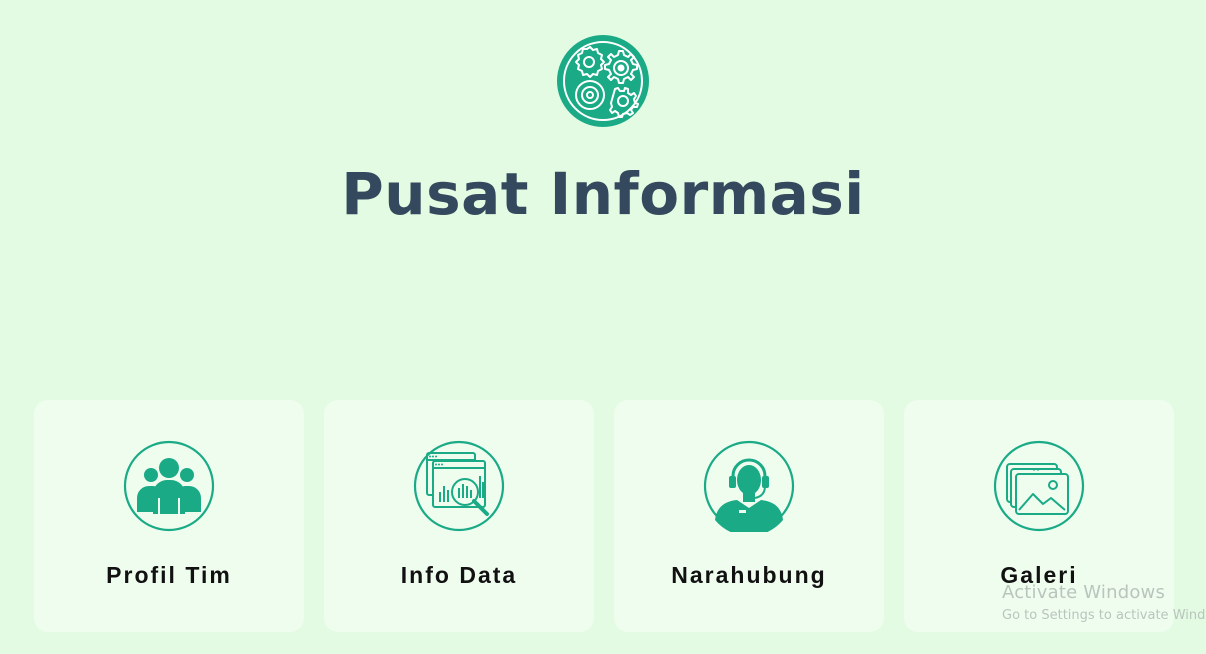 Image resolution: width=1206 pixels, height=654 pixels. I want to click on menu-card-narahubung: Narahubung, so click(749, 516).